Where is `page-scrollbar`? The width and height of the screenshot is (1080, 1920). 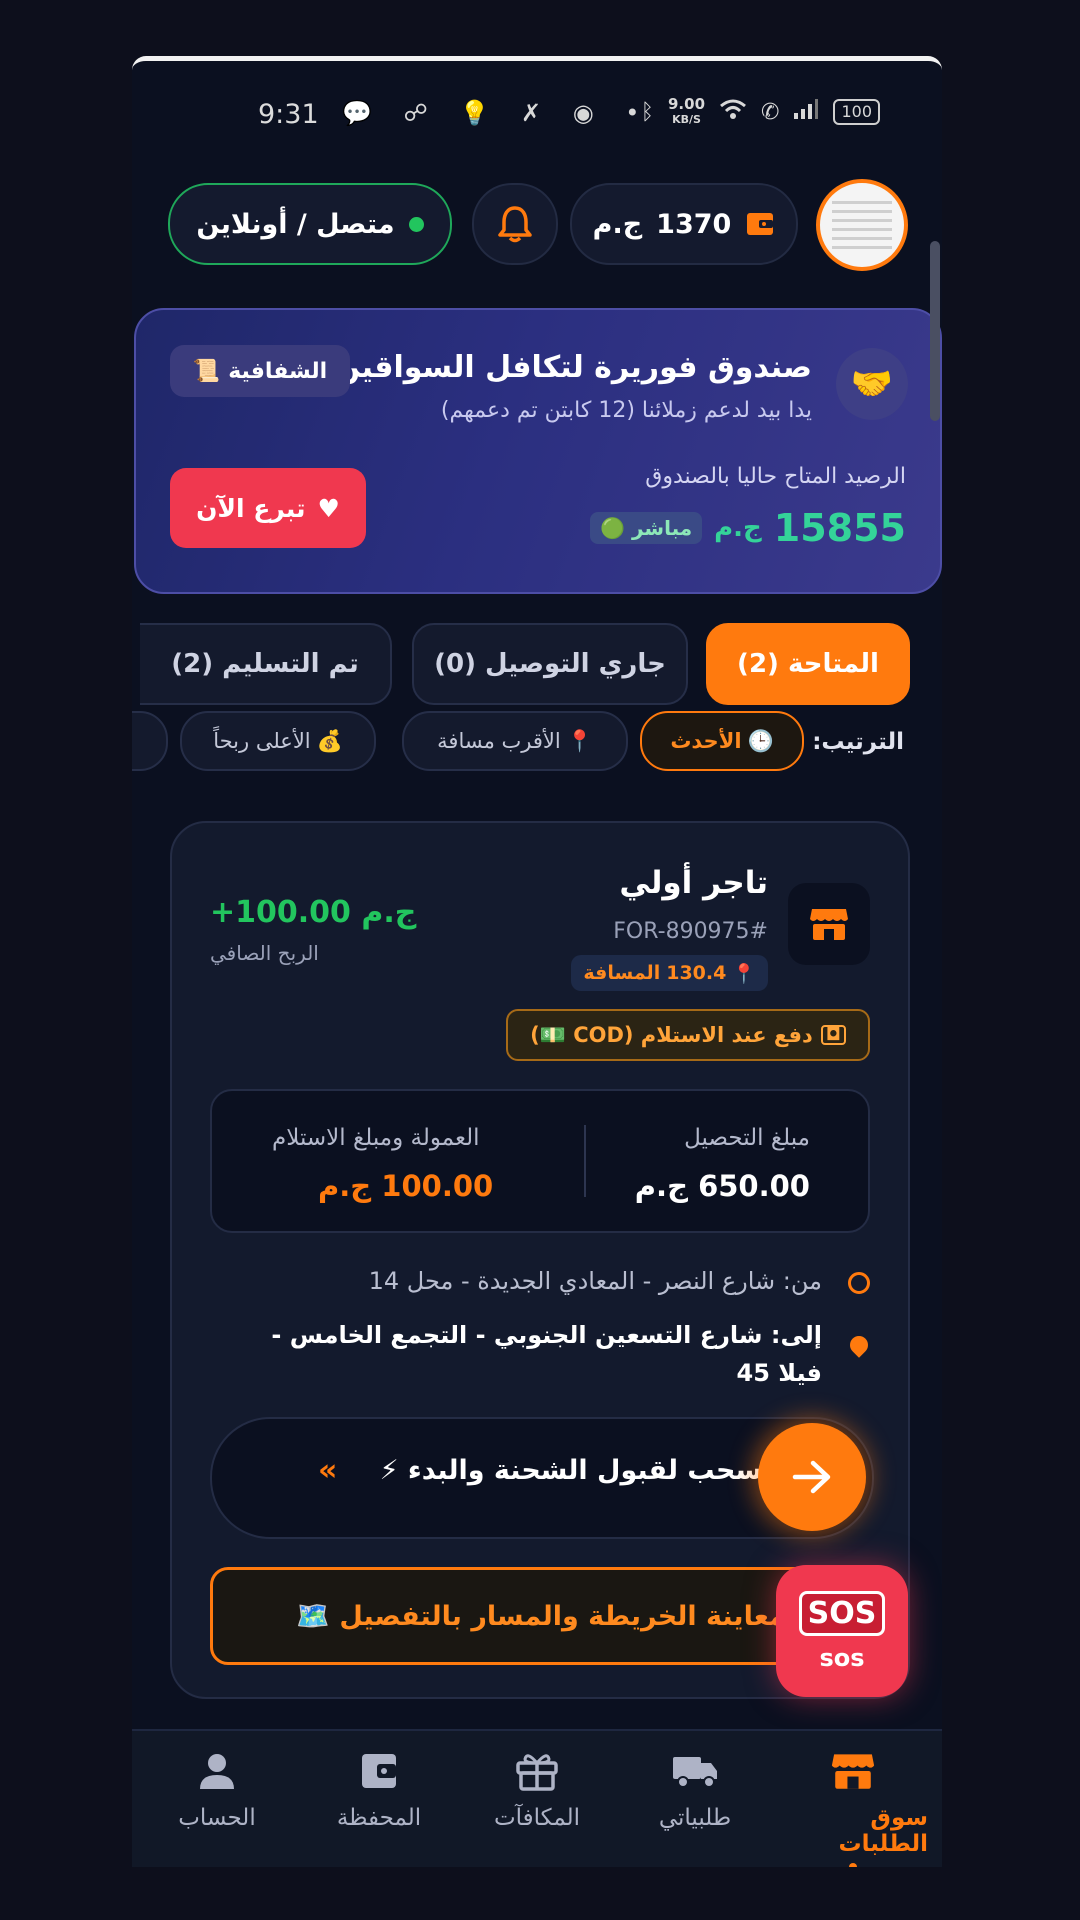
page-scrollbar is located at coordinates (935, 331).